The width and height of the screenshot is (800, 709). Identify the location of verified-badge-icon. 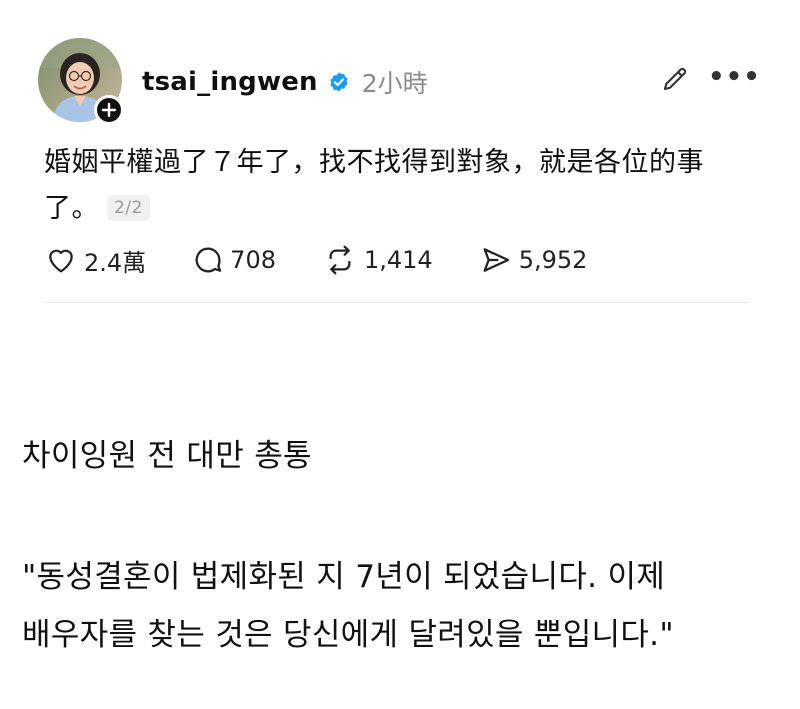
(339, 82).